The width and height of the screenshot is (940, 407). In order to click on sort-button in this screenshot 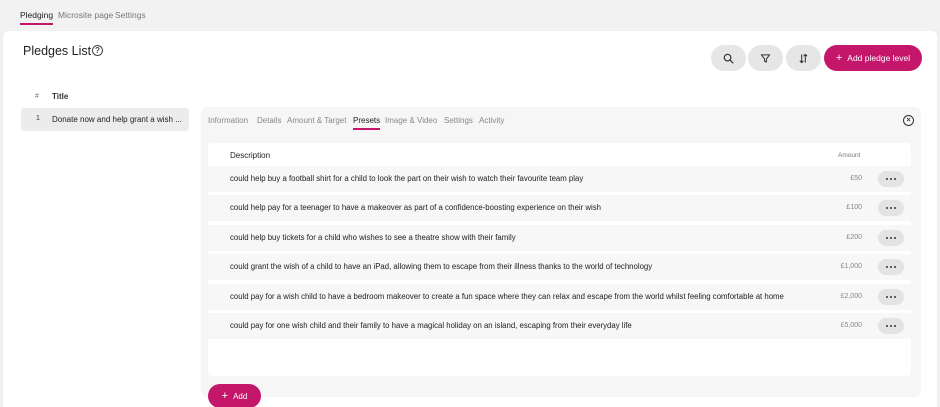, I will do `click(803, 58)`.